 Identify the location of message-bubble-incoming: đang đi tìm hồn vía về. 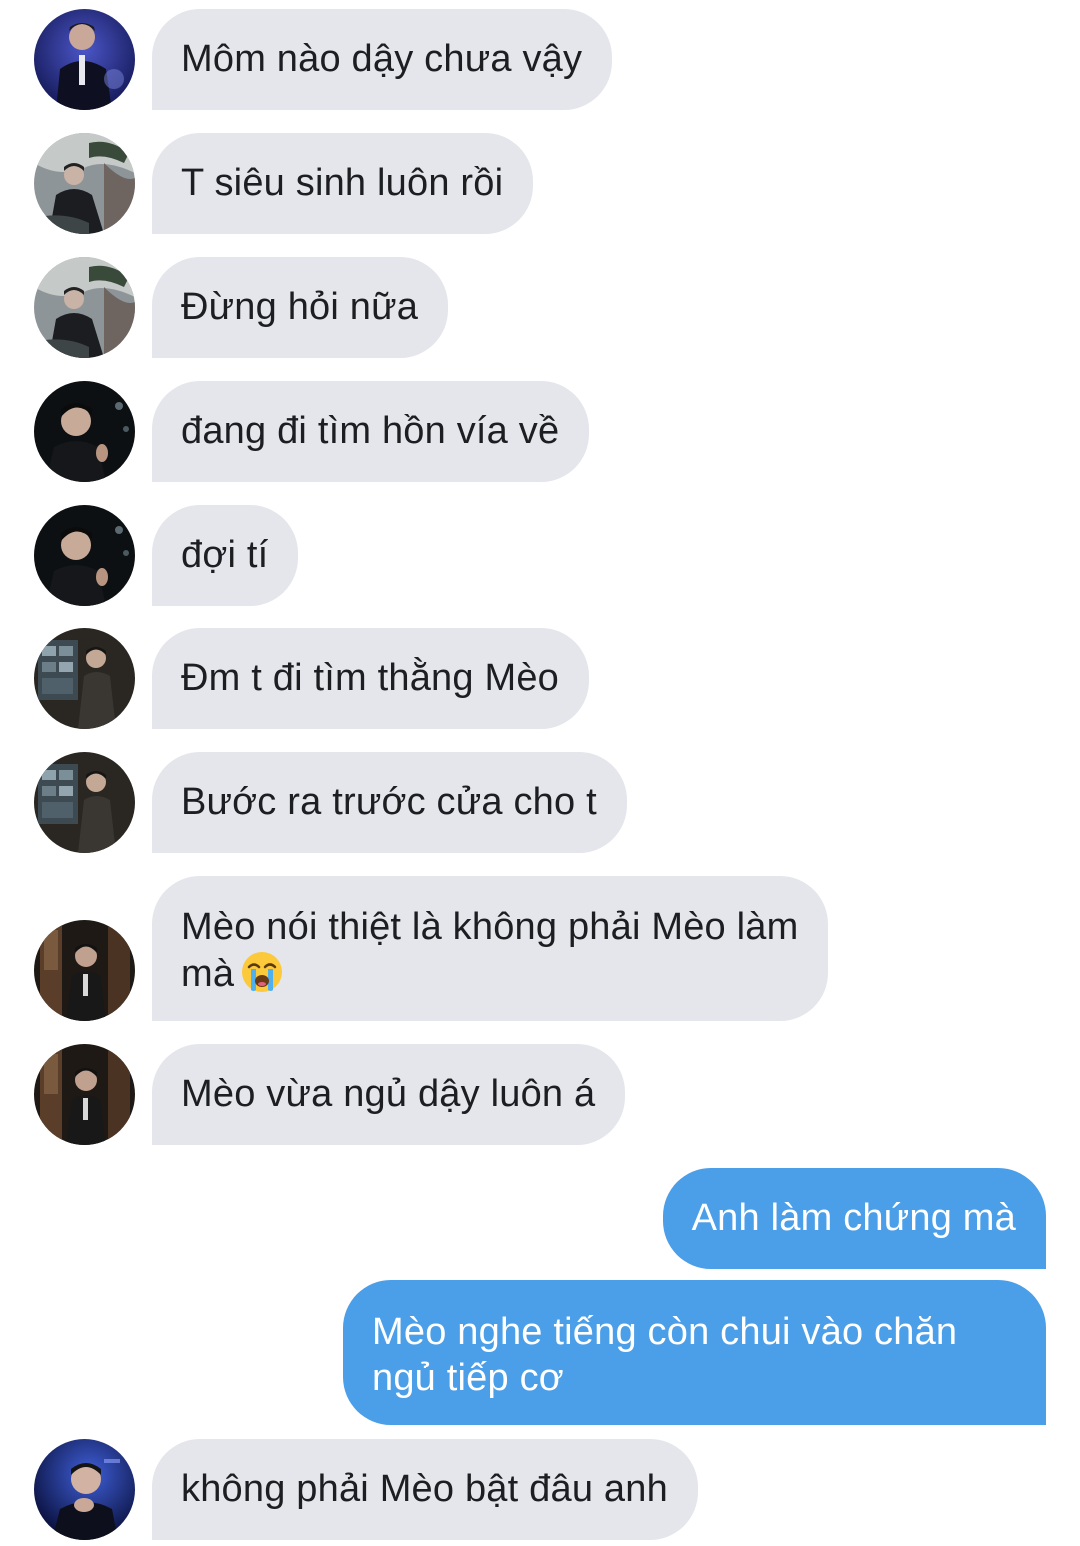
(371, 431).